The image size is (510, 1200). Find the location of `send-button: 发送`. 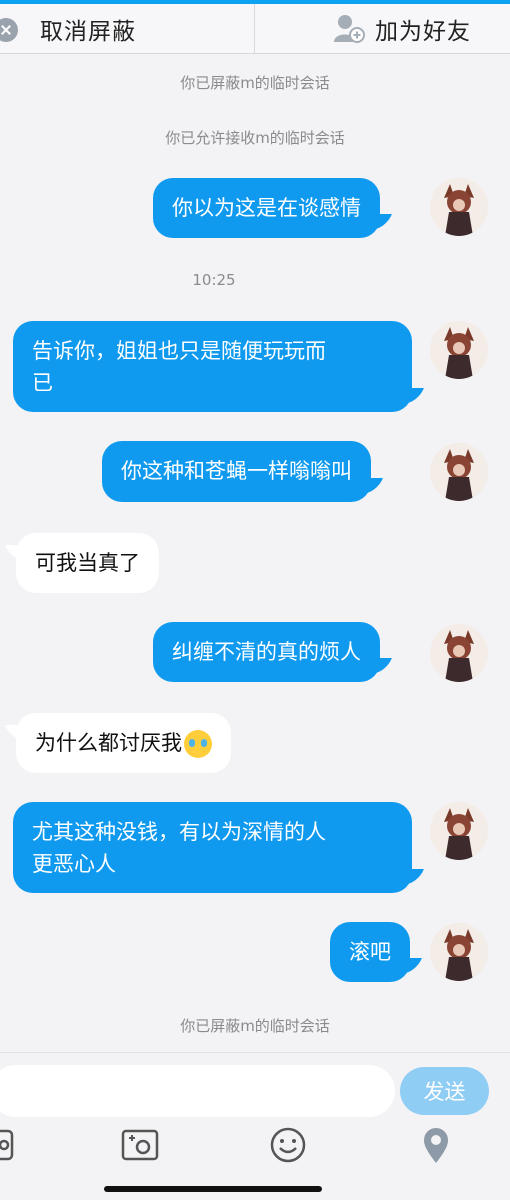

send-button: 发送 is located at coordinates (444, 1091).